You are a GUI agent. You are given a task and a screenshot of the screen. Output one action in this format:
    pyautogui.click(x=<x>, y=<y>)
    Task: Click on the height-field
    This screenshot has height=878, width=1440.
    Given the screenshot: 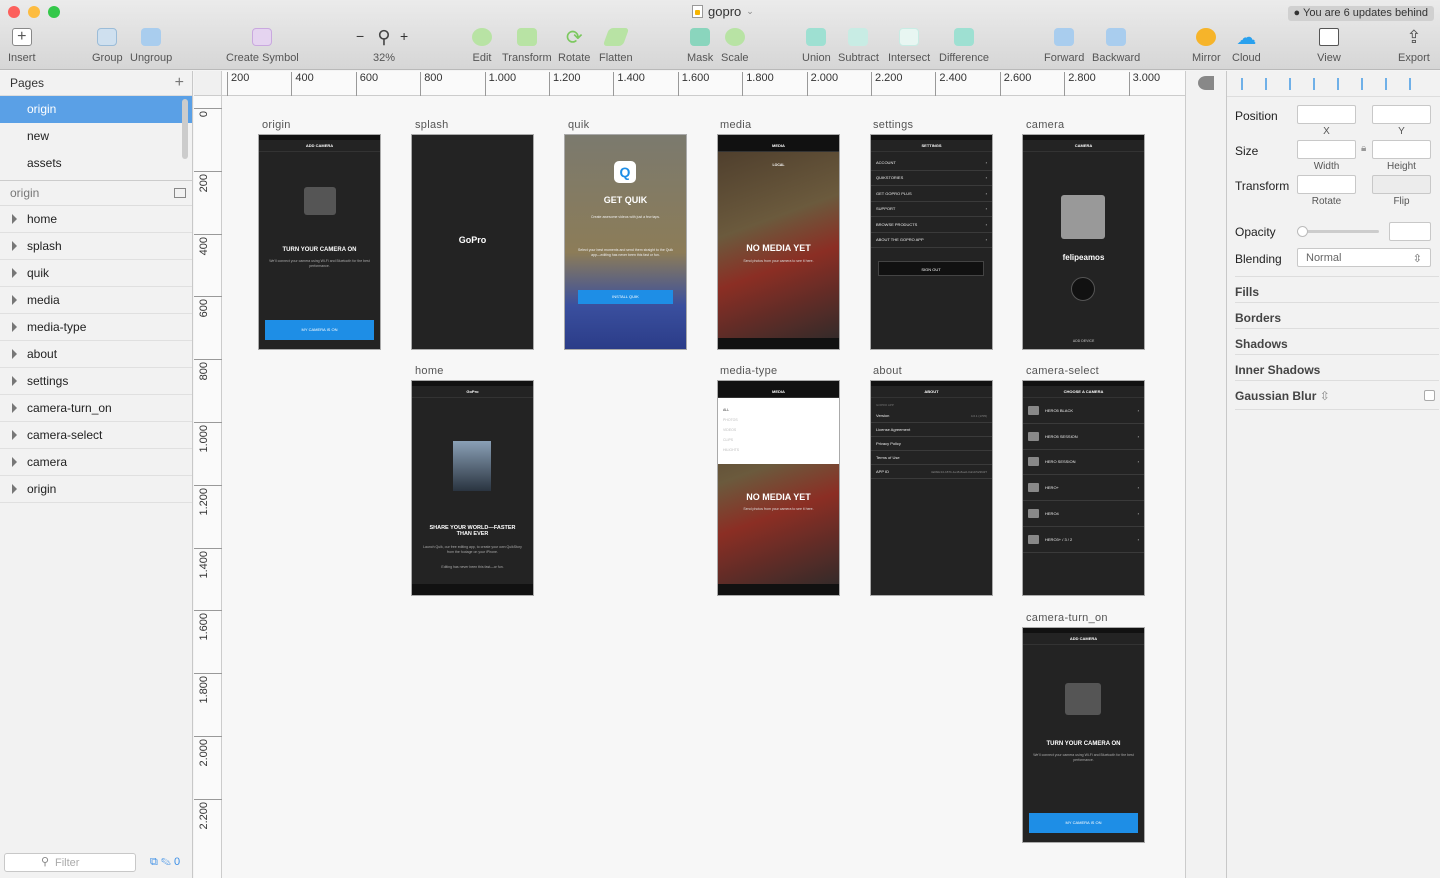 What is the action you would take?
    pyautogui.click(x=1401, y=149)
    